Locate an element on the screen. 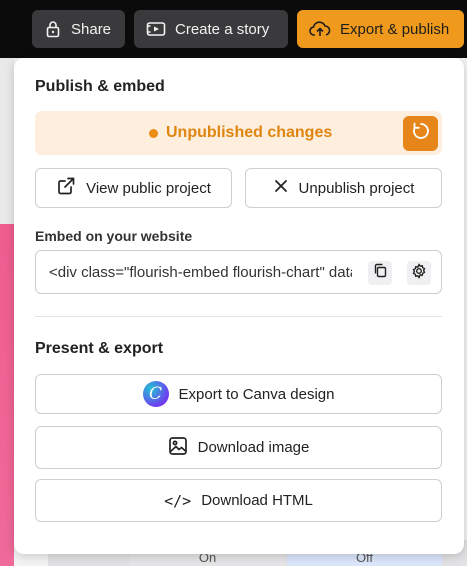 This screenshot has height=566, width=467. export-canva-label: Export to Canva design is located at coordinates (256, 394).